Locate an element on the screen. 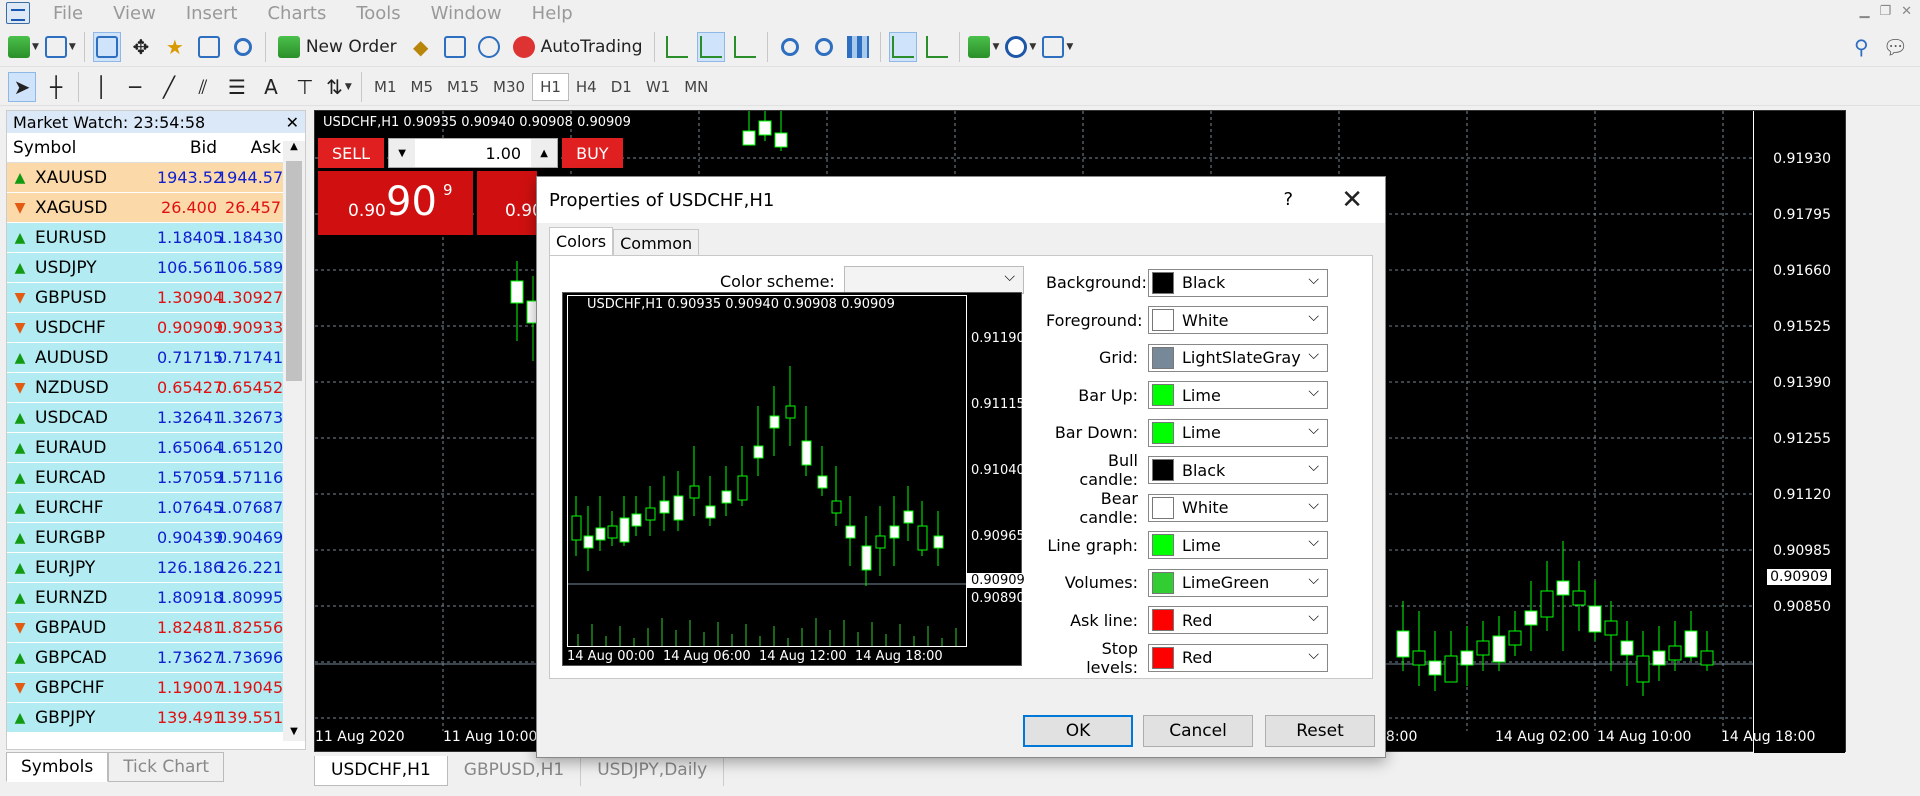 The height and width of the screenshot is (796, 1920). market-watch-row: ▲ USDCAD 1.32641 1.32673 is located at coordinates (156, 418).